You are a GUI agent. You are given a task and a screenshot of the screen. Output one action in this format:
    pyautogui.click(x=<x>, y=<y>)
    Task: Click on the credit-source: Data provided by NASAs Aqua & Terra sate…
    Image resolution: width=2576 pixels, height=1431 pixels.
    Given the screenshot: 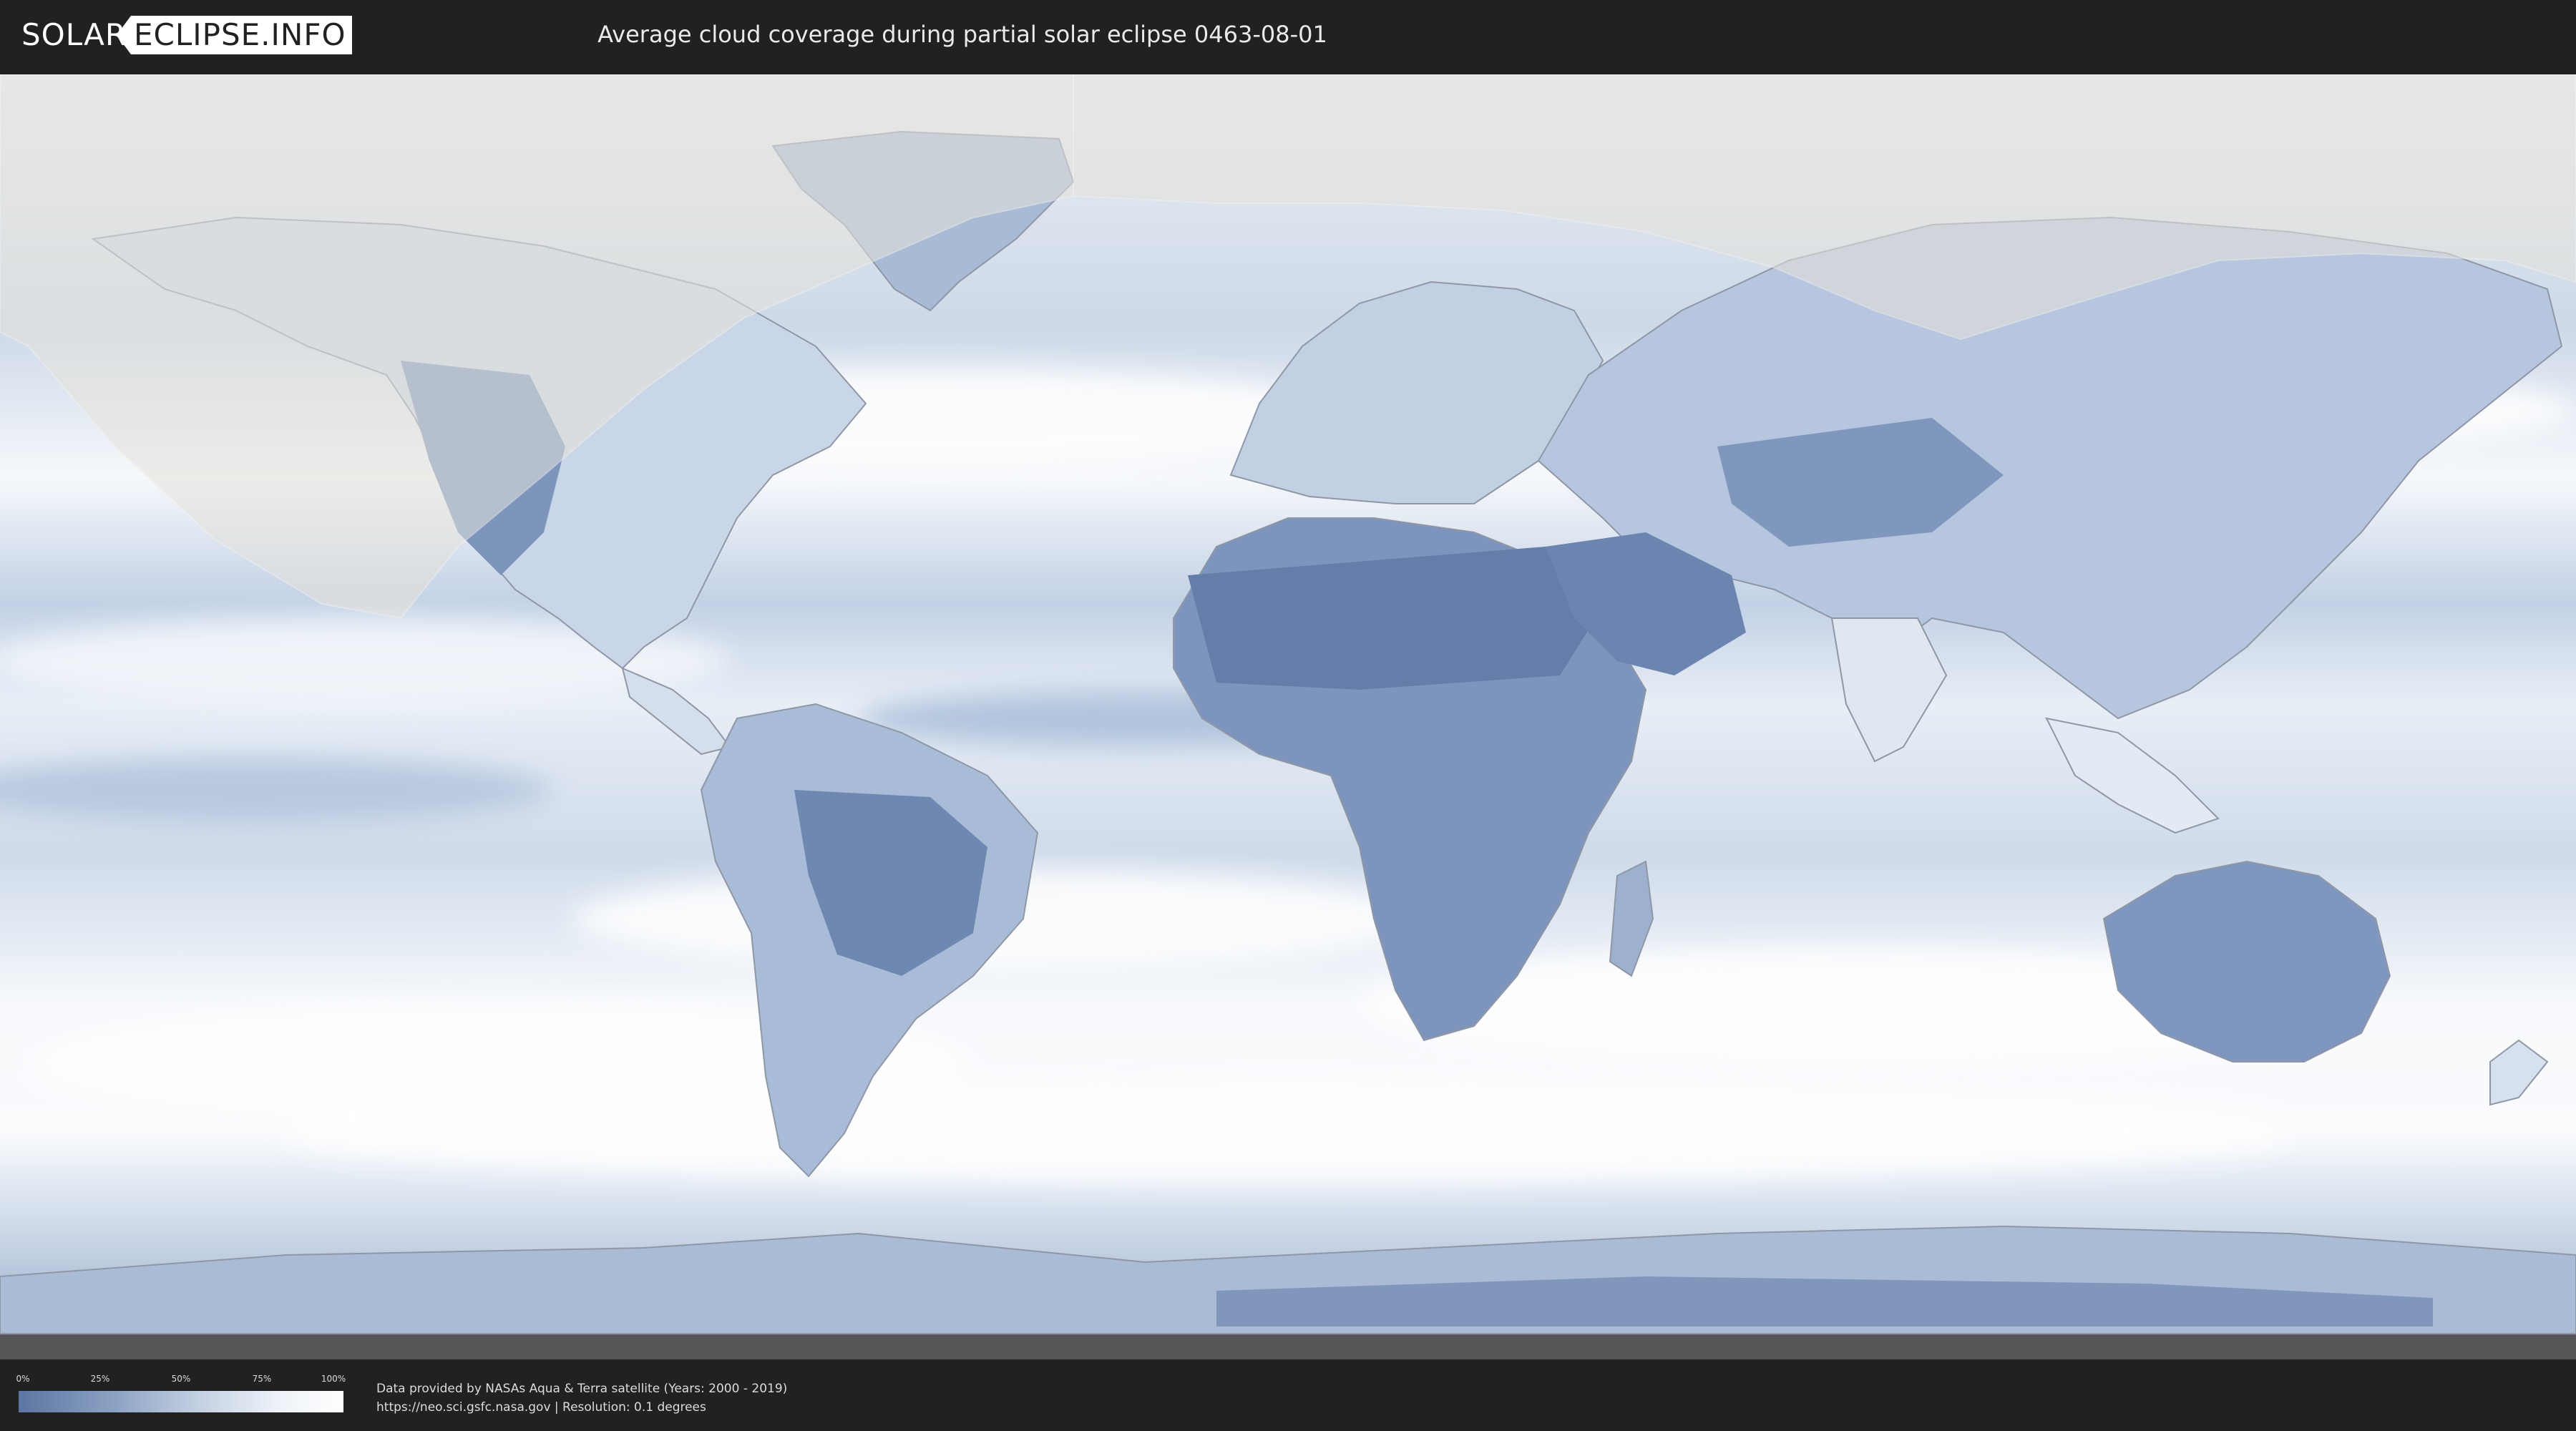 What is the action you would take?
    pyautogui.click(x=582, y=1389)
    